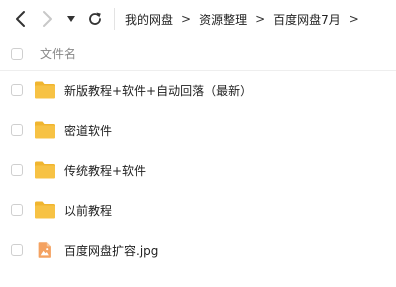 The image size is (396, 287). What do you see at coordinates (223, 19) in the screenshot?
I see `breadcrumb-item-resources: 资源整理` at bounding box center [223, 19].